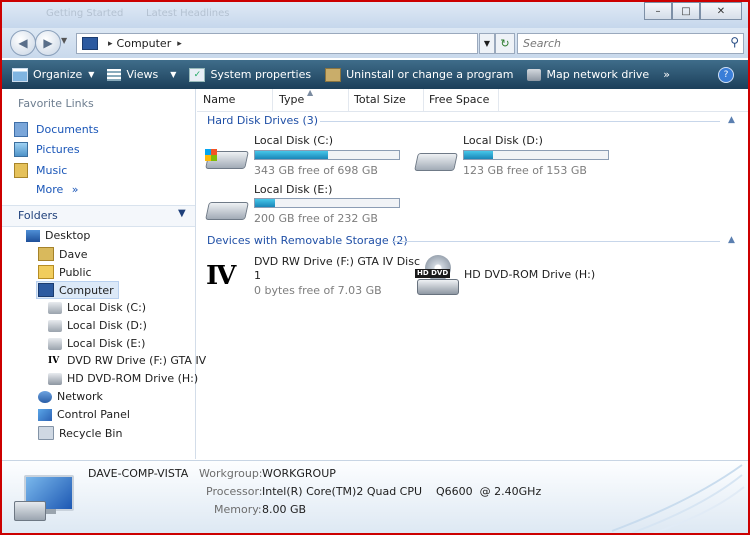  What do you see at coordinates (97, 325) in the screenshot?
I see `tree-item-disk-d: Local Disk (D:)` at bounding box center [97, 325].